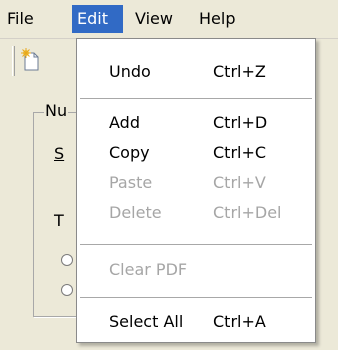  Describe the element at coordinates (56, 110) in the screenshot. I see `group-box-label: Nu` at that location.